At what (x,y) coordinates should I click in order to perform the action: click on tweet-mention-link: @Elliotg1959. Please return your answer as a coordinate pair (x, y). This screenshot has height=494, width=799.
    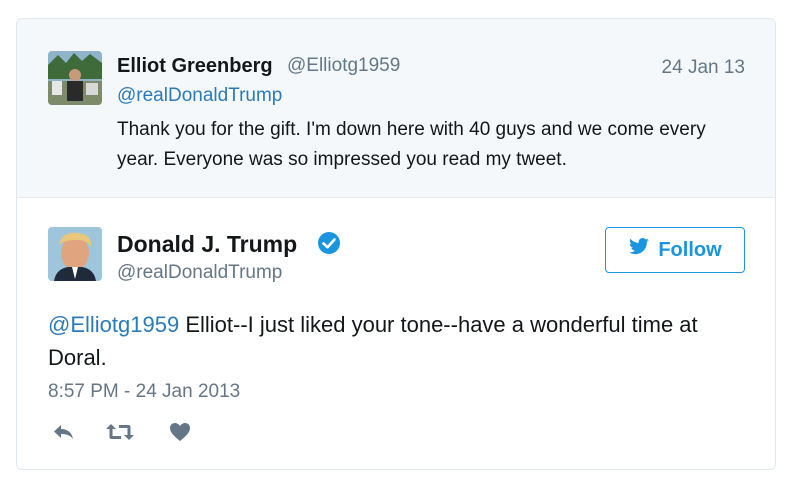
    Looking at the image, I should click on (113, 324).